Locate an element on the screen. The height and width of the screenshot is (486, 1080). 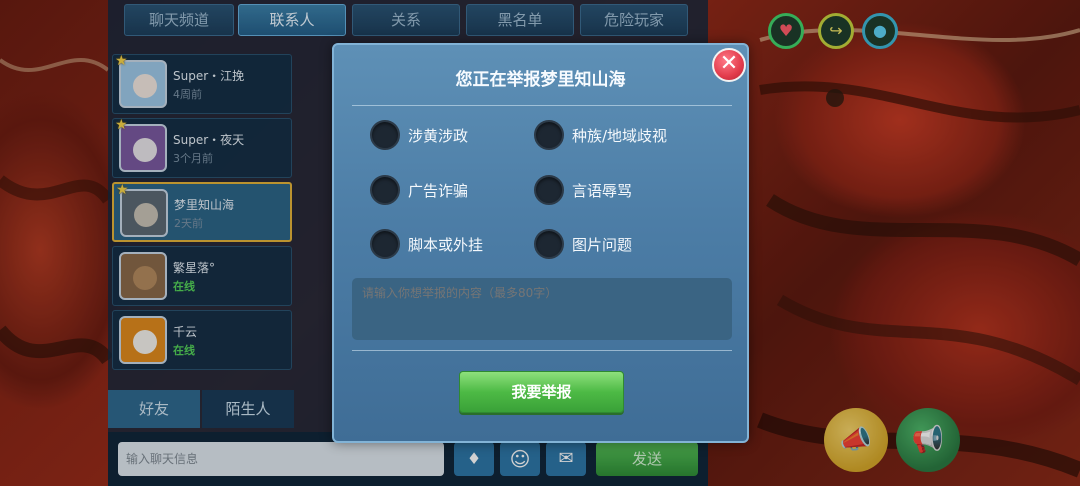
close-button: ✕ is located at coordinates (729, 65).